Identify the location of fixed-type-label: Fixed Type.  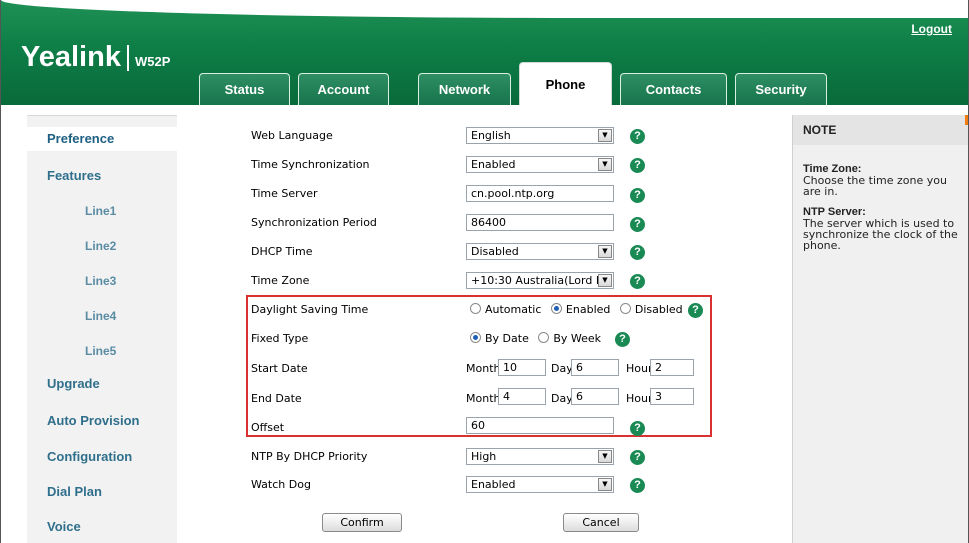
(280, 338).